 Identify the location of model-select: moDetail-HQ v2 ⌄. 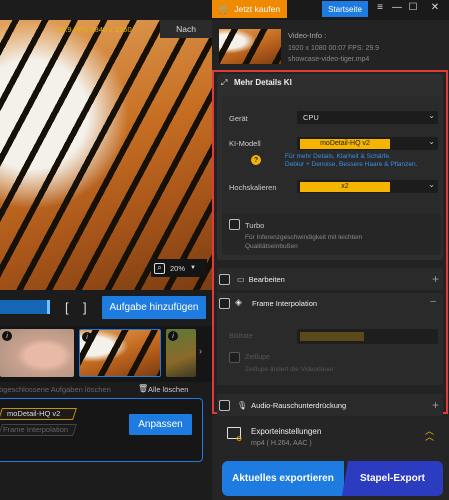
(367, 143).